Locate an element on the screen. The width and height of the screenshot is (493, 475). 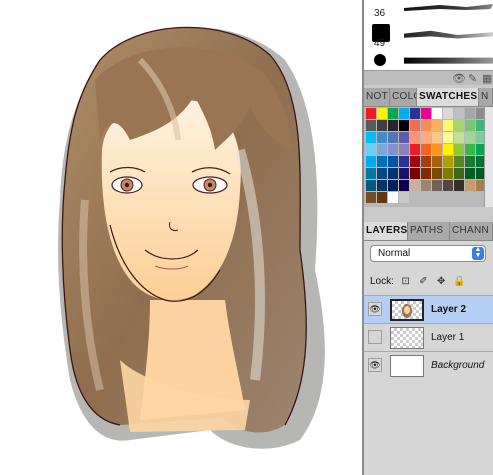
swatches-tabbar: NOT COLO SWATCHES N is located at coordinates (428, 97).